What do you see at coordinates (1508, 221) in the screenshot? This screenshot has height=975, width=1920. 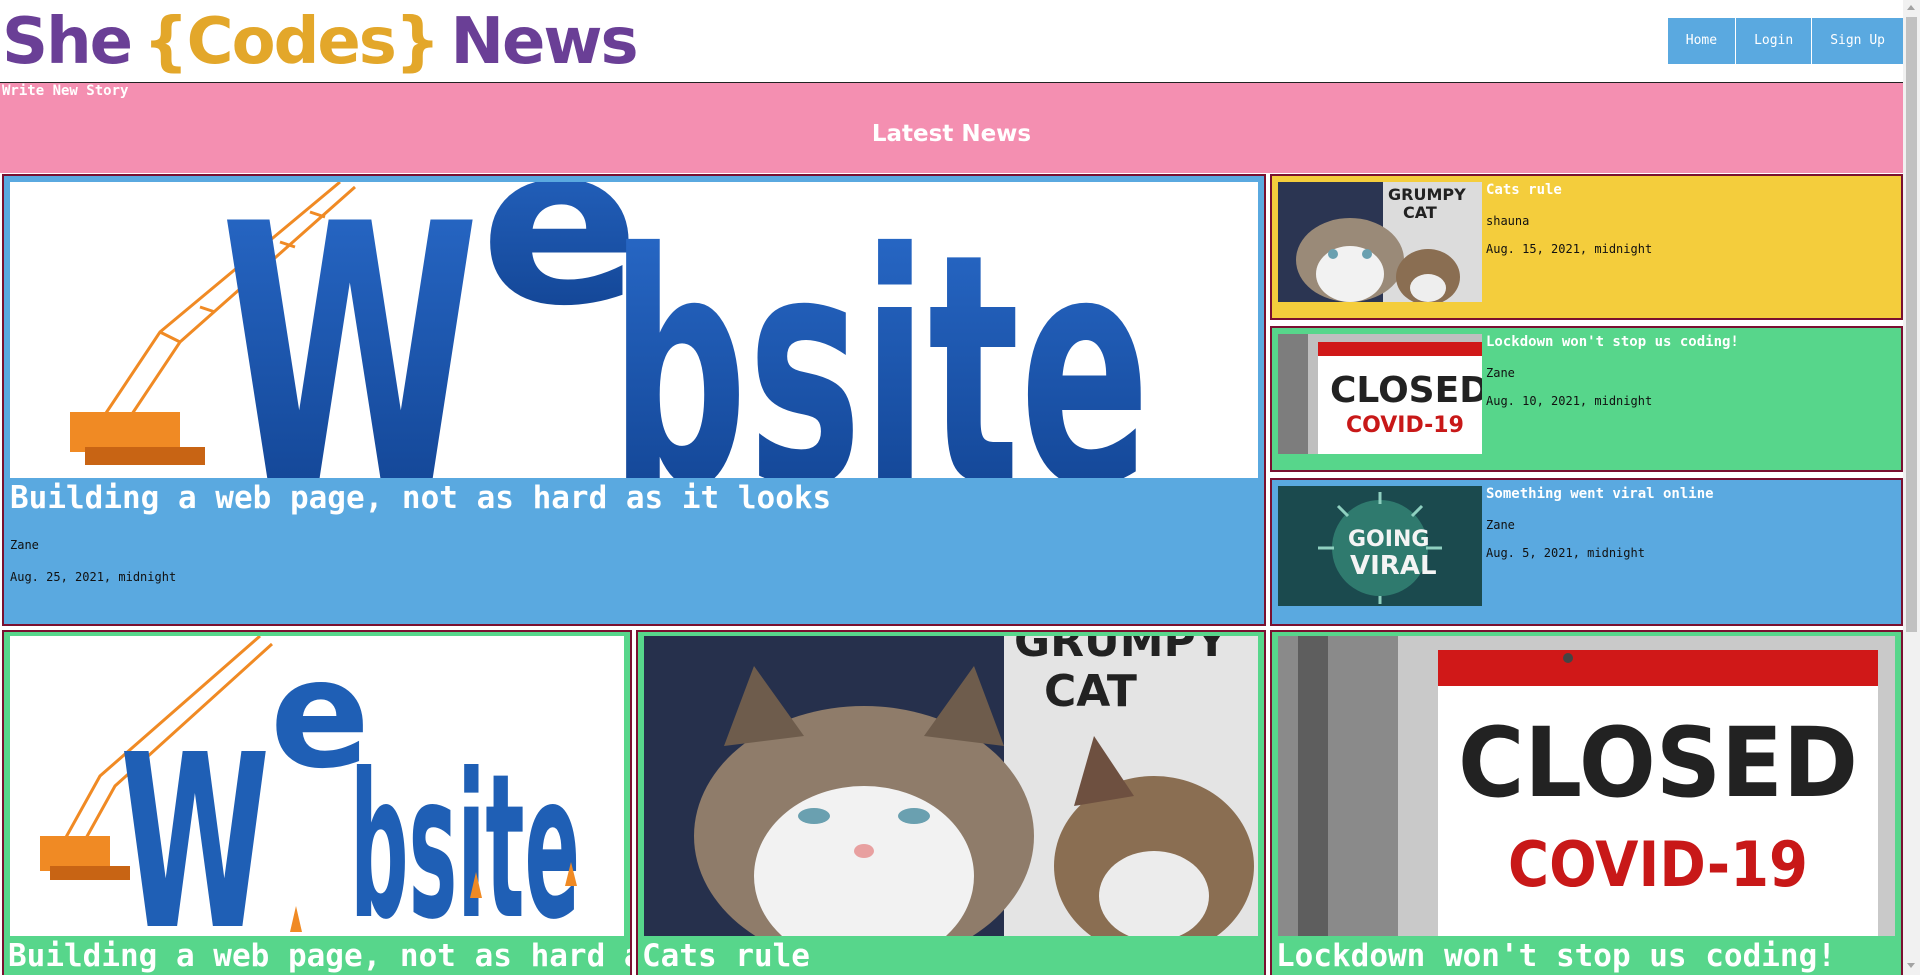 I see `side-story-author: shauna` at bounding box center [1508, 221].